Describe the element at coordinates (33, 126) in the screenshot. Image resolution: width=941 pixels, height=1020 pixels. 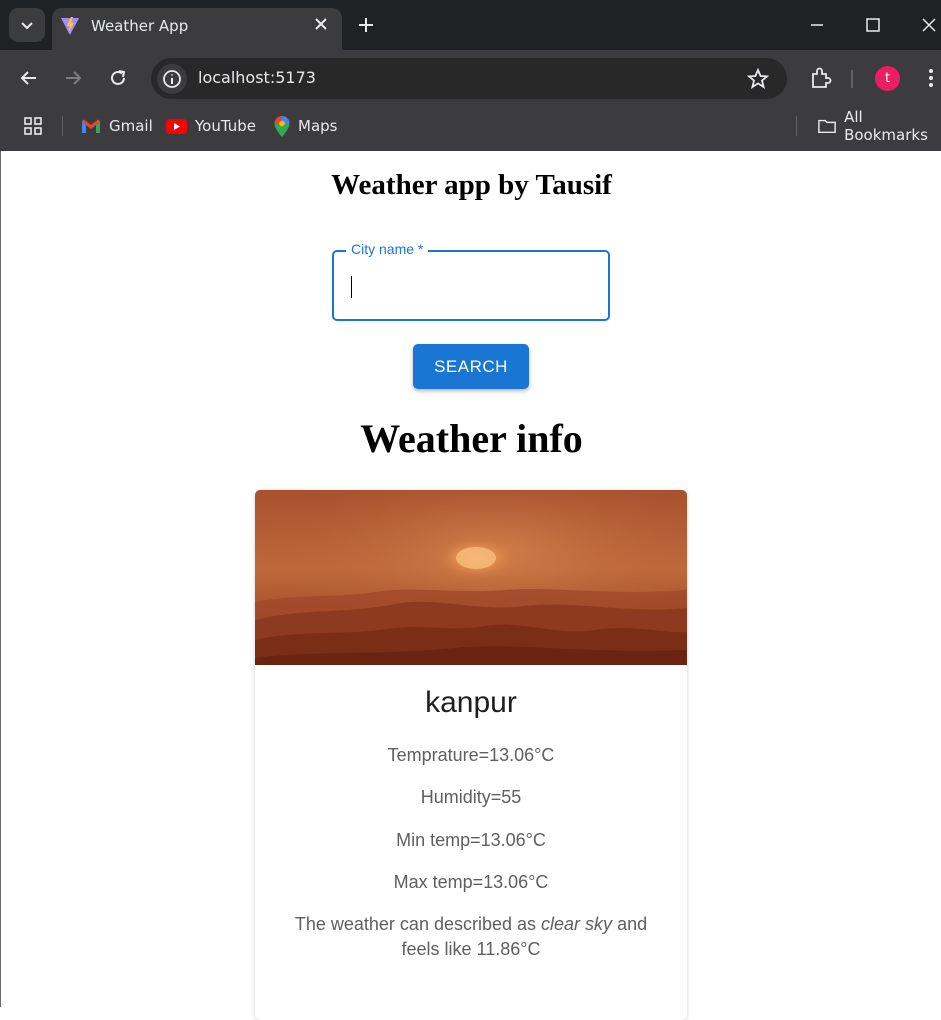
I see `apps-grid-icon` at that location.